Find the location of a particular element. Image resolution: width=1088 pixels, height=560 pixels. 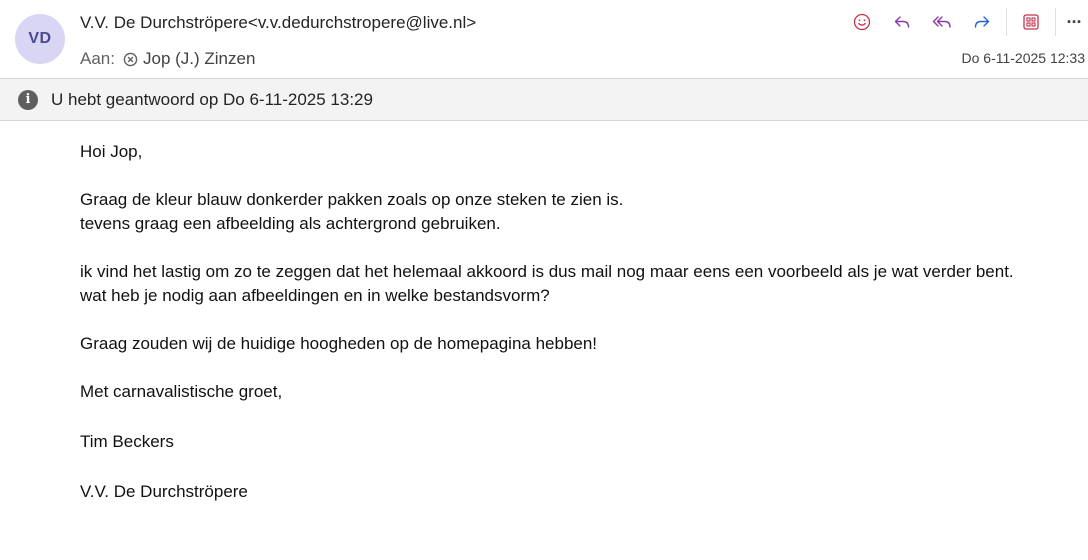

emoji-icon is located at coordinates (862, 22).